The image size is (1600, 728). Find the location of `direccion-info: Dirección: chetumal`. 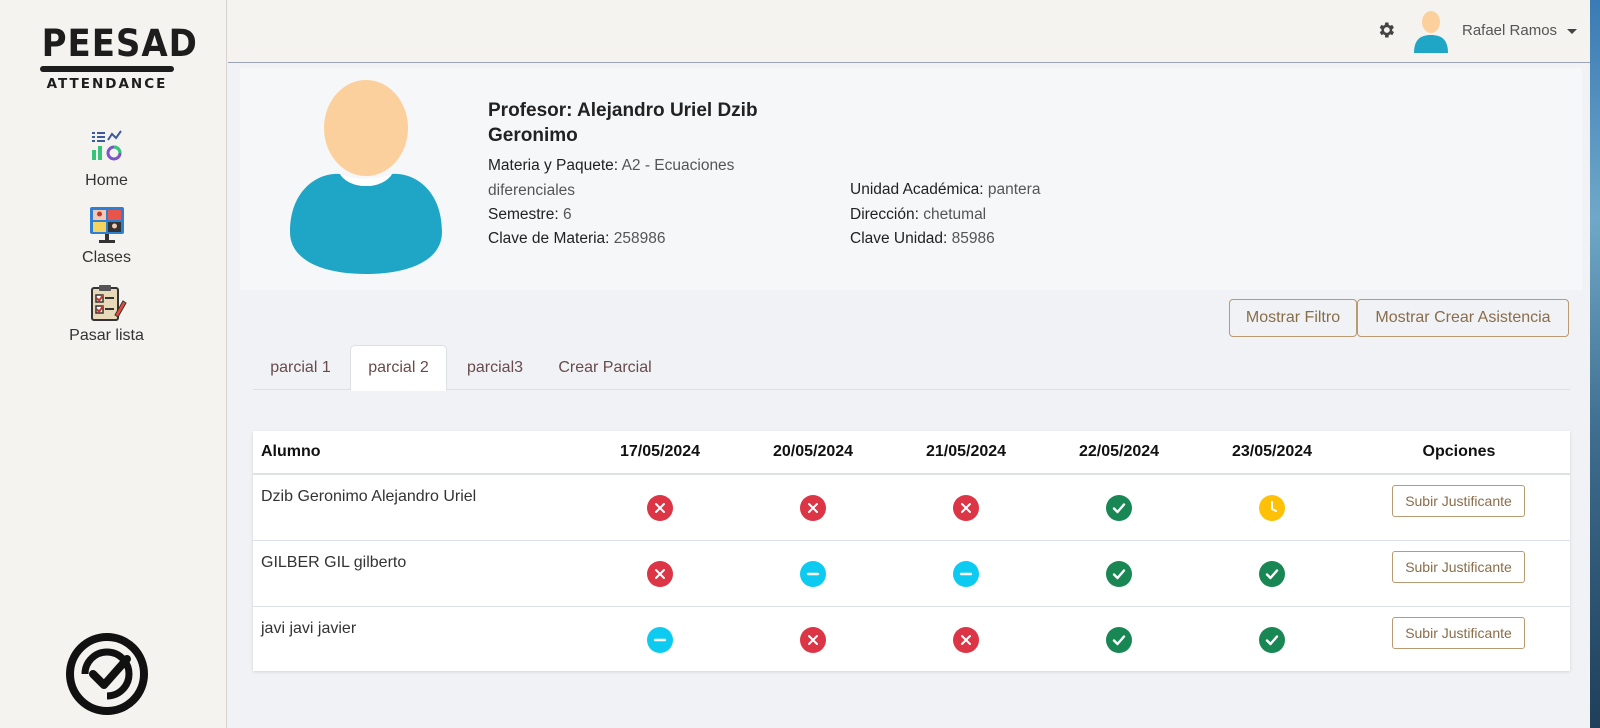

direccion-info: Dirección: chetumal is located at coordinates (918, 214).